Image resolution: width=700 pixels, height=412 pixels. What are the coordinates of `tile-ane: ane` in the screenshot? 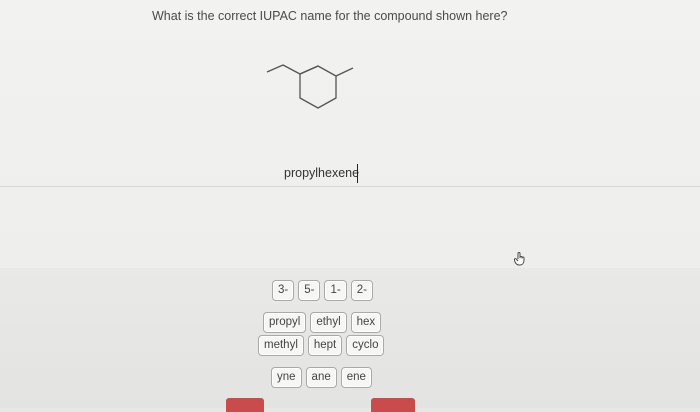 It's located at (321, 377).